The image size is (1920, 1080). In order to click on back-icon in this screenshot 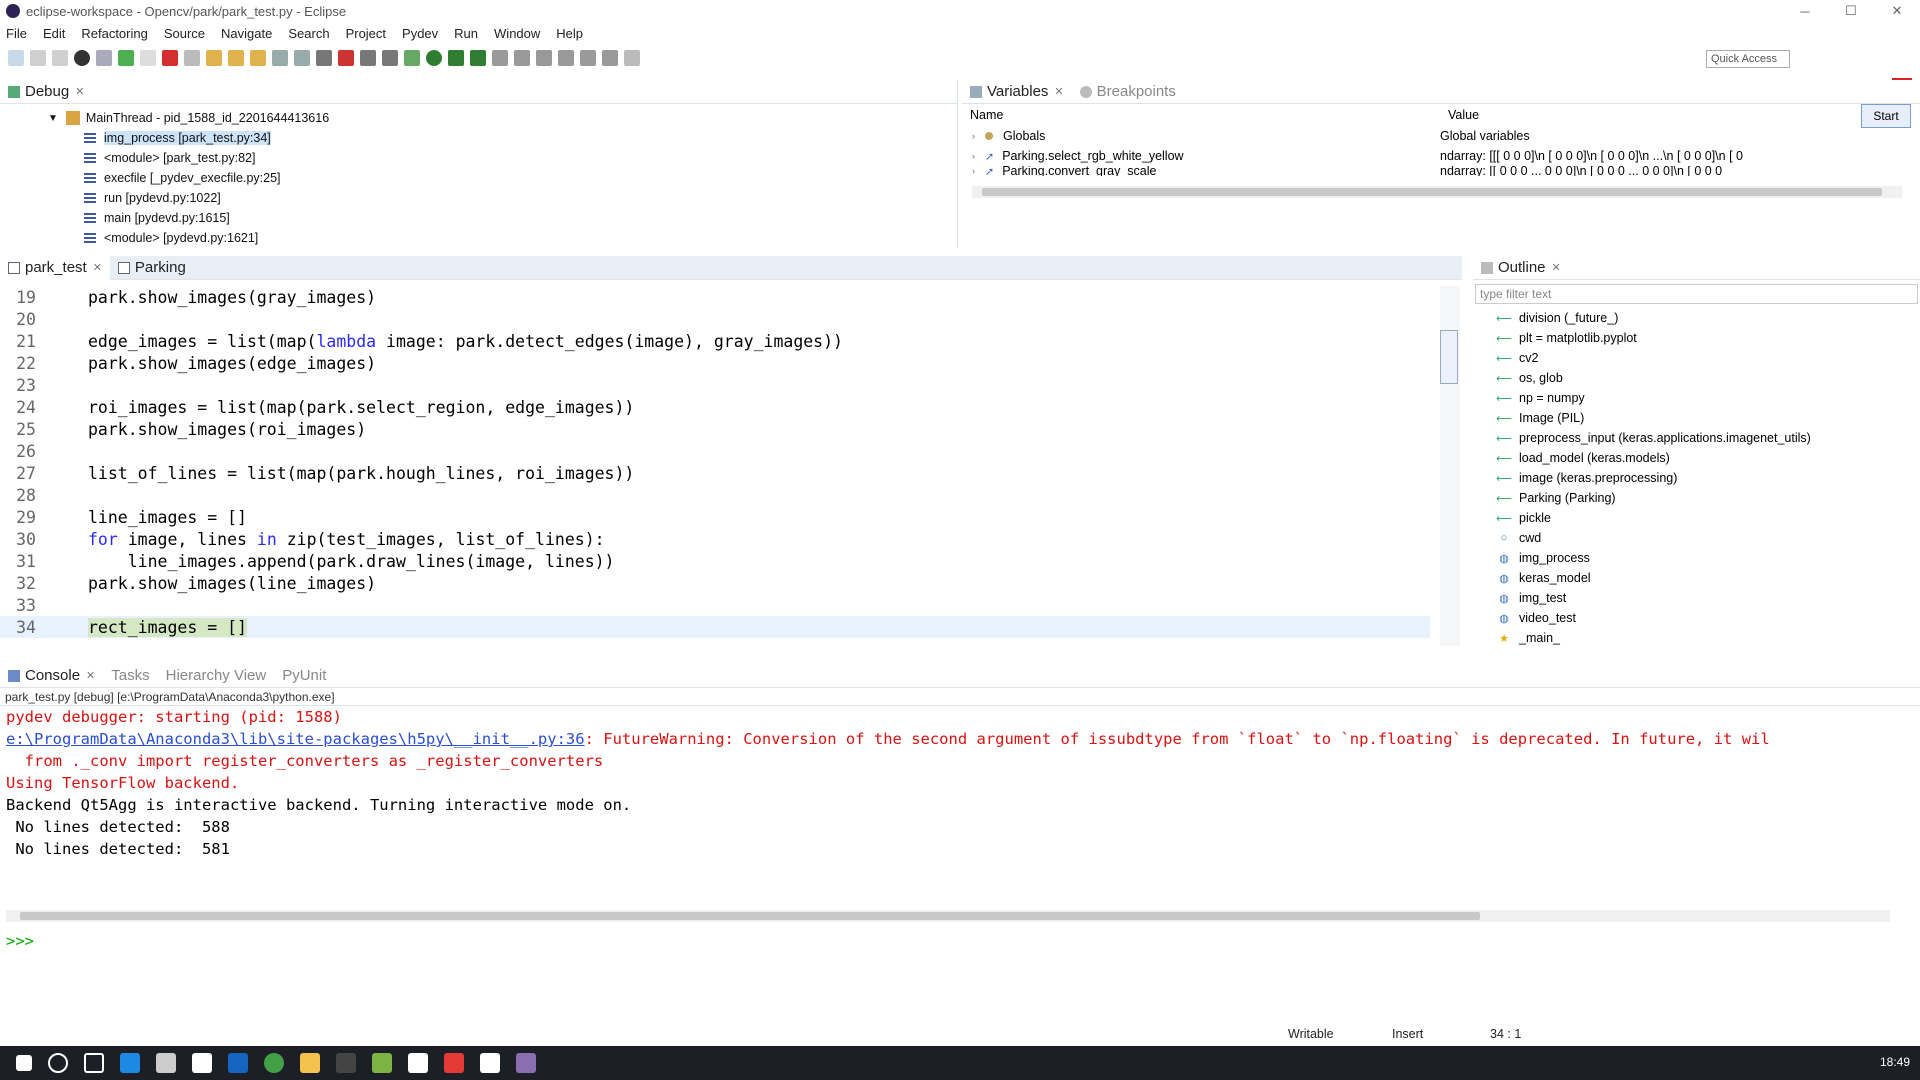, I will do `click(610, 58)`.